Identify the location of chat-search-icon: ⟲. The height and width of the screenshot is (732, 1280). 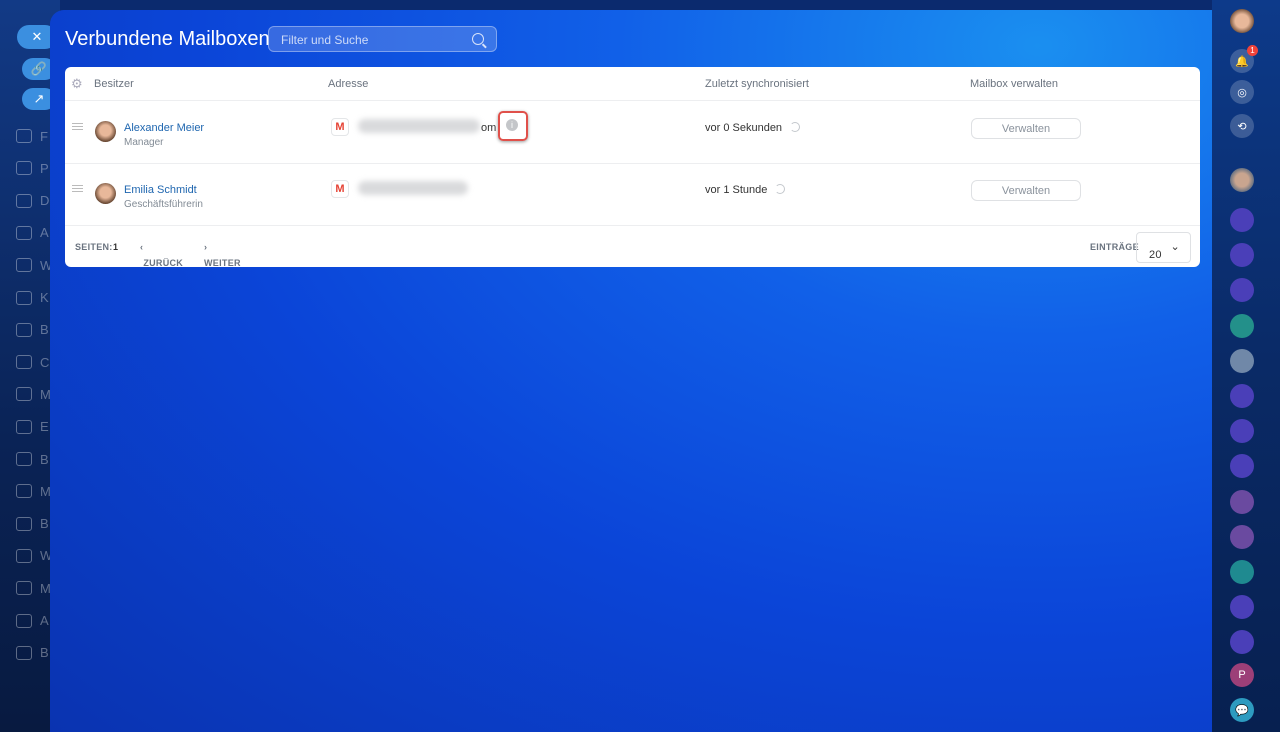
(1242, 126).